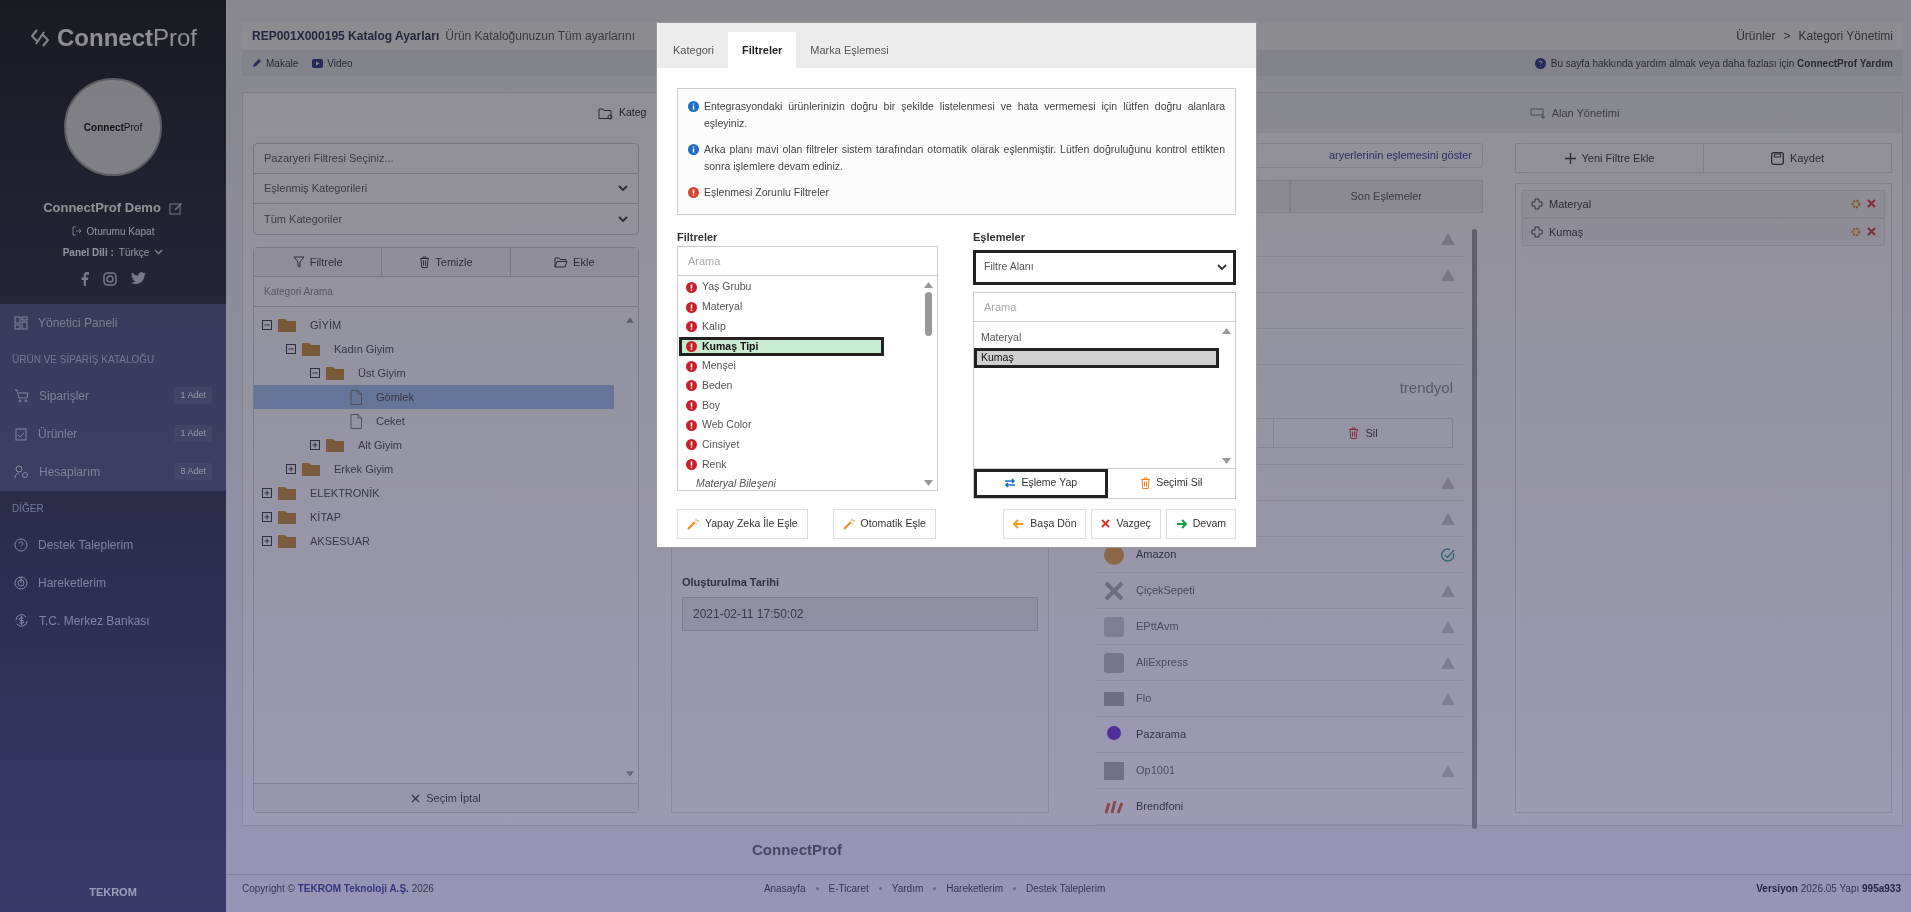  Describe the element at coordinates (1144, 699) in the screenshot. I see `store-name: Flo` at that location.